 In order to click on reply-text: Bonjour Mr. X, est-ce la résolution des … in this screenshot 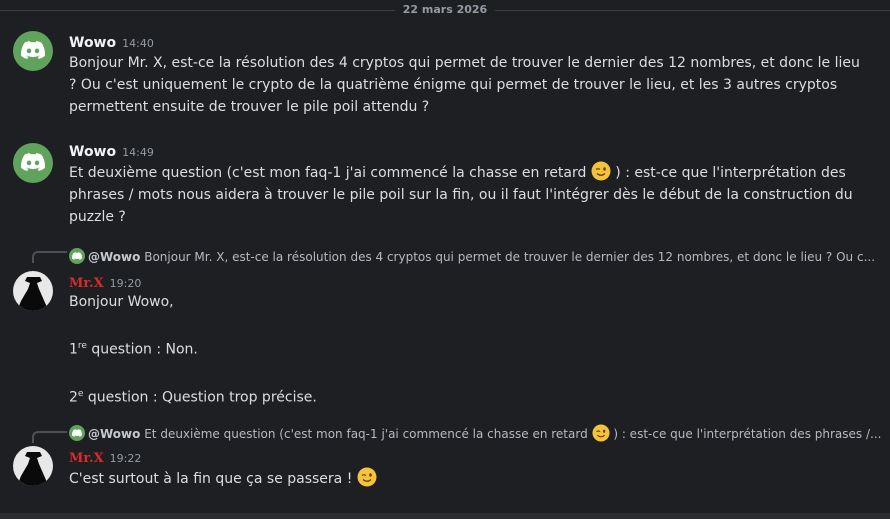, I will do `click(510, 257)`.